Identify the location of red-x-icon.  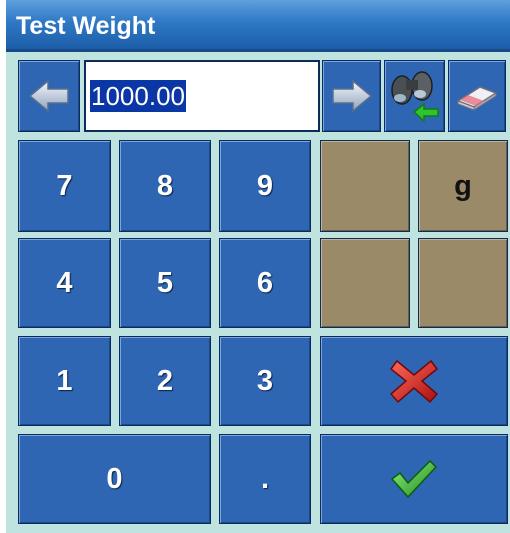
(414, 381).